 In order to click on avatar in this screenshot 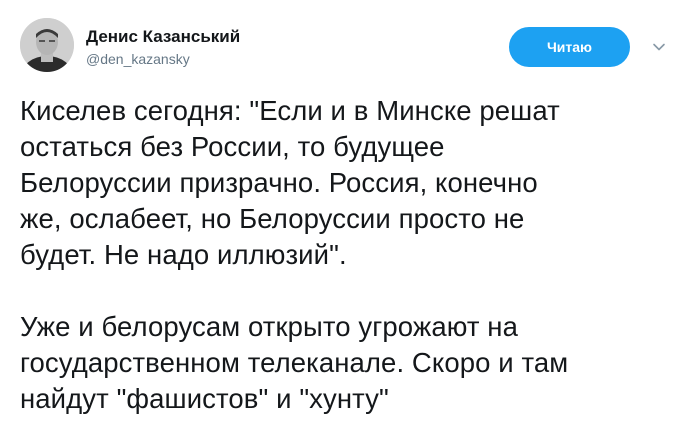, I will do `click(47, 45)`.